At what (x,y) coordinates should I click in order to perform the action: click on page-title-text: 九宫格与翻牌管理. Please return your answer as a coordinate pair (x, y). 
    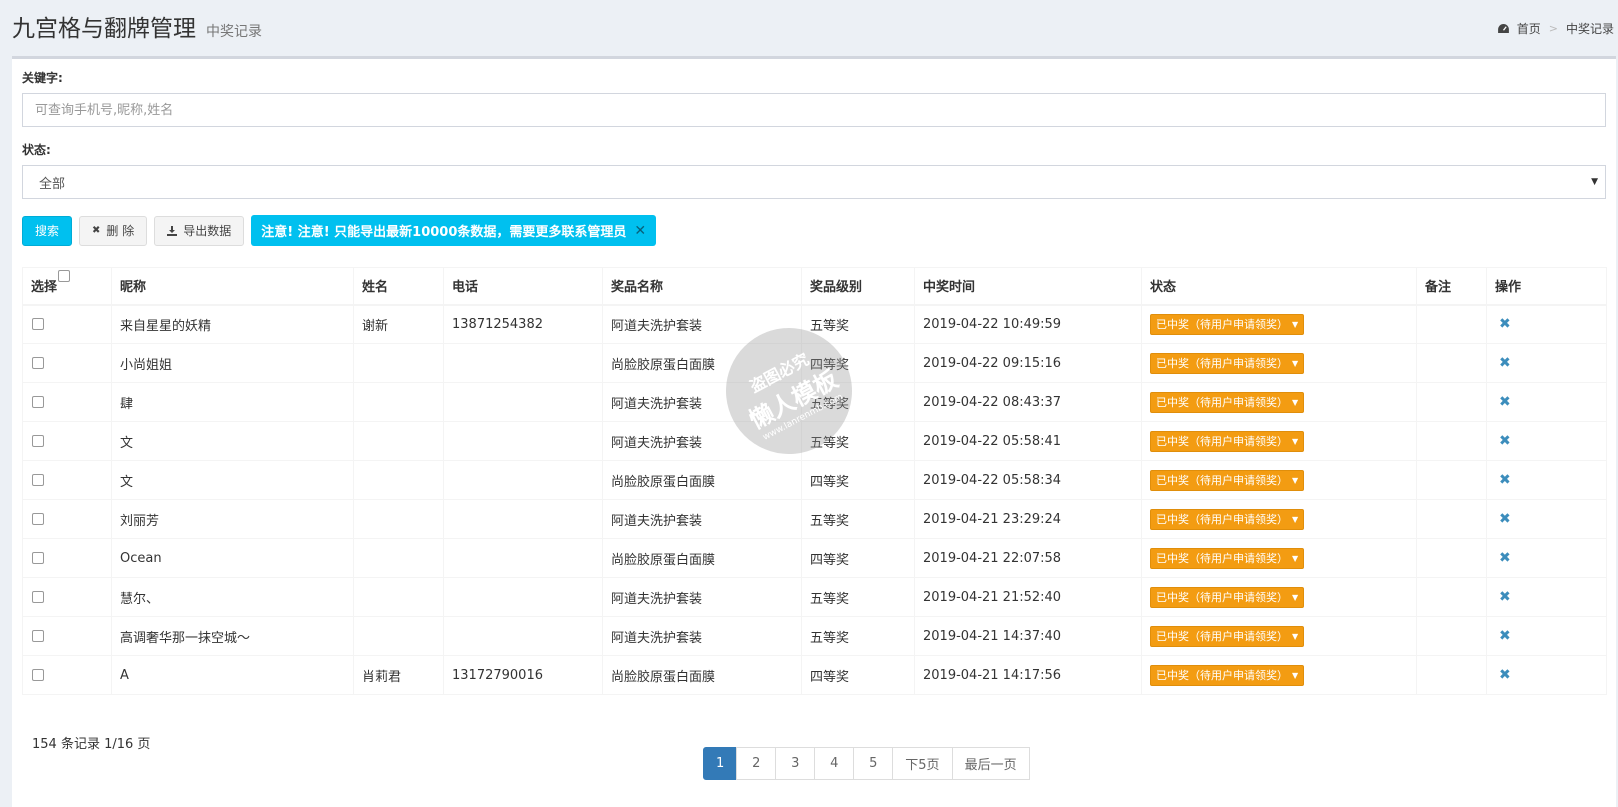
    Looking at the image, I should click on (104, 29).